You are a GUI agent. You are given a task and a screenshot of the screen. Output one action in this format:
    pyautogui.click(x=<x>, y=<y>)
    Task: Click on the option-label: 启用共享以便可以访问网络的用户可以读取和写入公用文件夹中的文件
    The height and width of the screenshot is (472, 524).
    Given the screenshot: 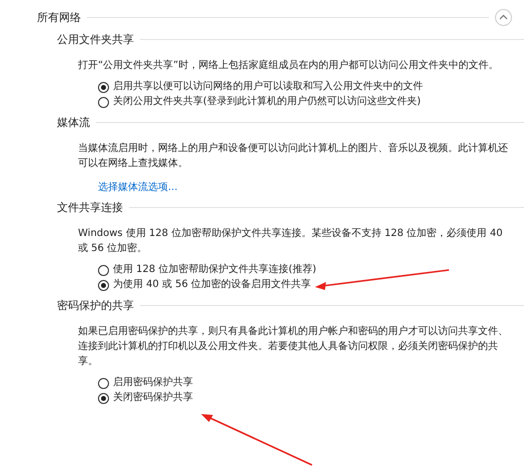 What is the action you would take?
    pyautogui.click(x=268, y=87)
    